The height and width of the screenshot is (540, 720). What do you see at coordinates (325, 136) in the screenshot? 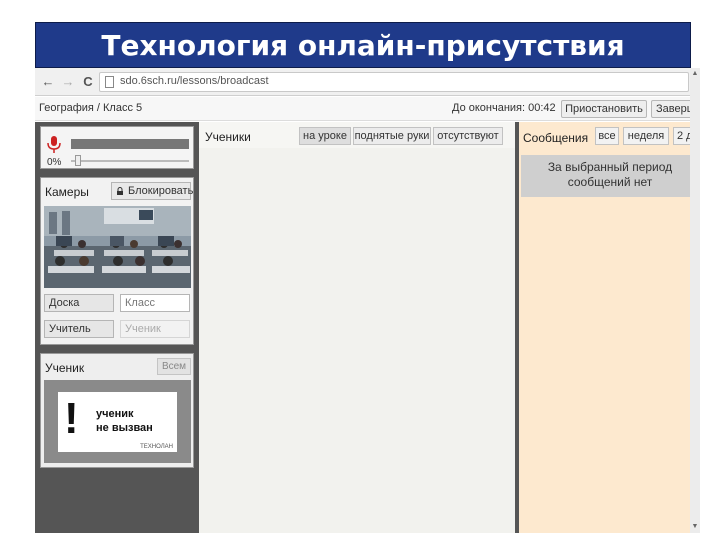
I see `tab-present: на уроке` at bounding box center [325, 136].